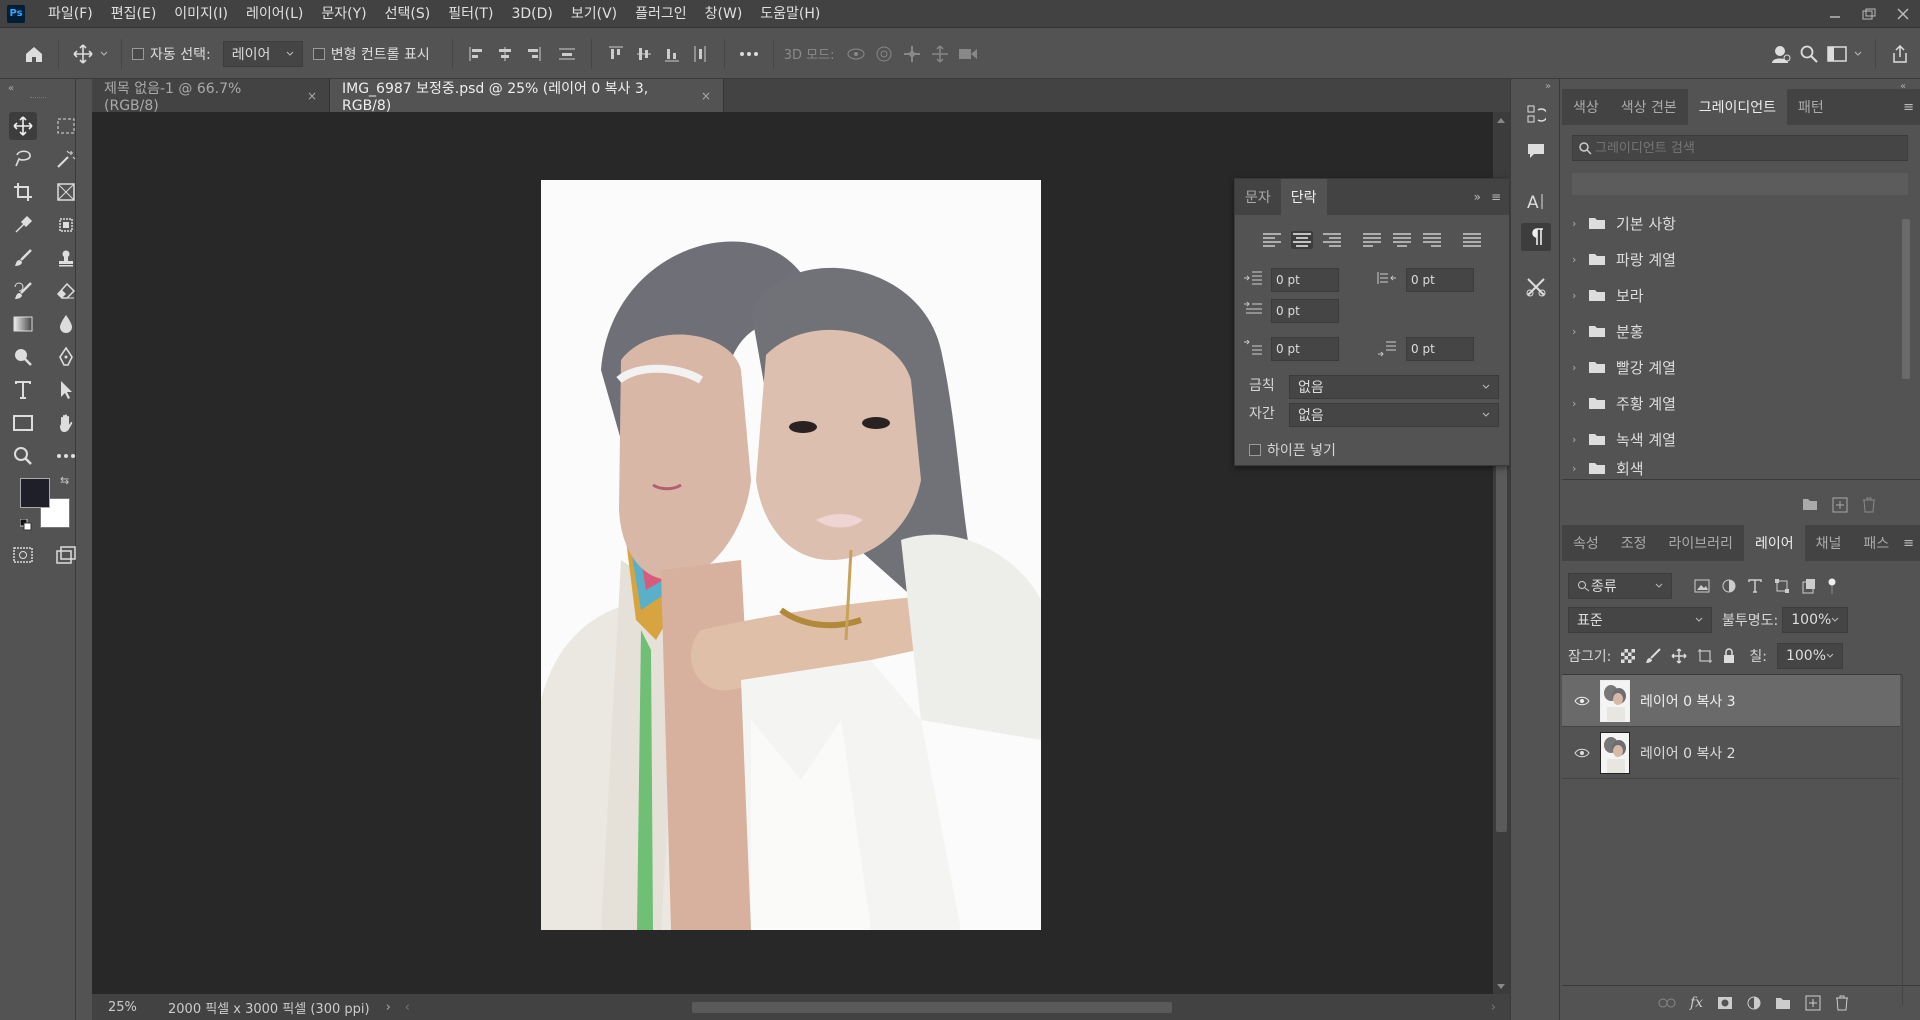 The width and height of the screenshot is (1920, 1020). I want to click on move-tool-icon, so click(83, 54).